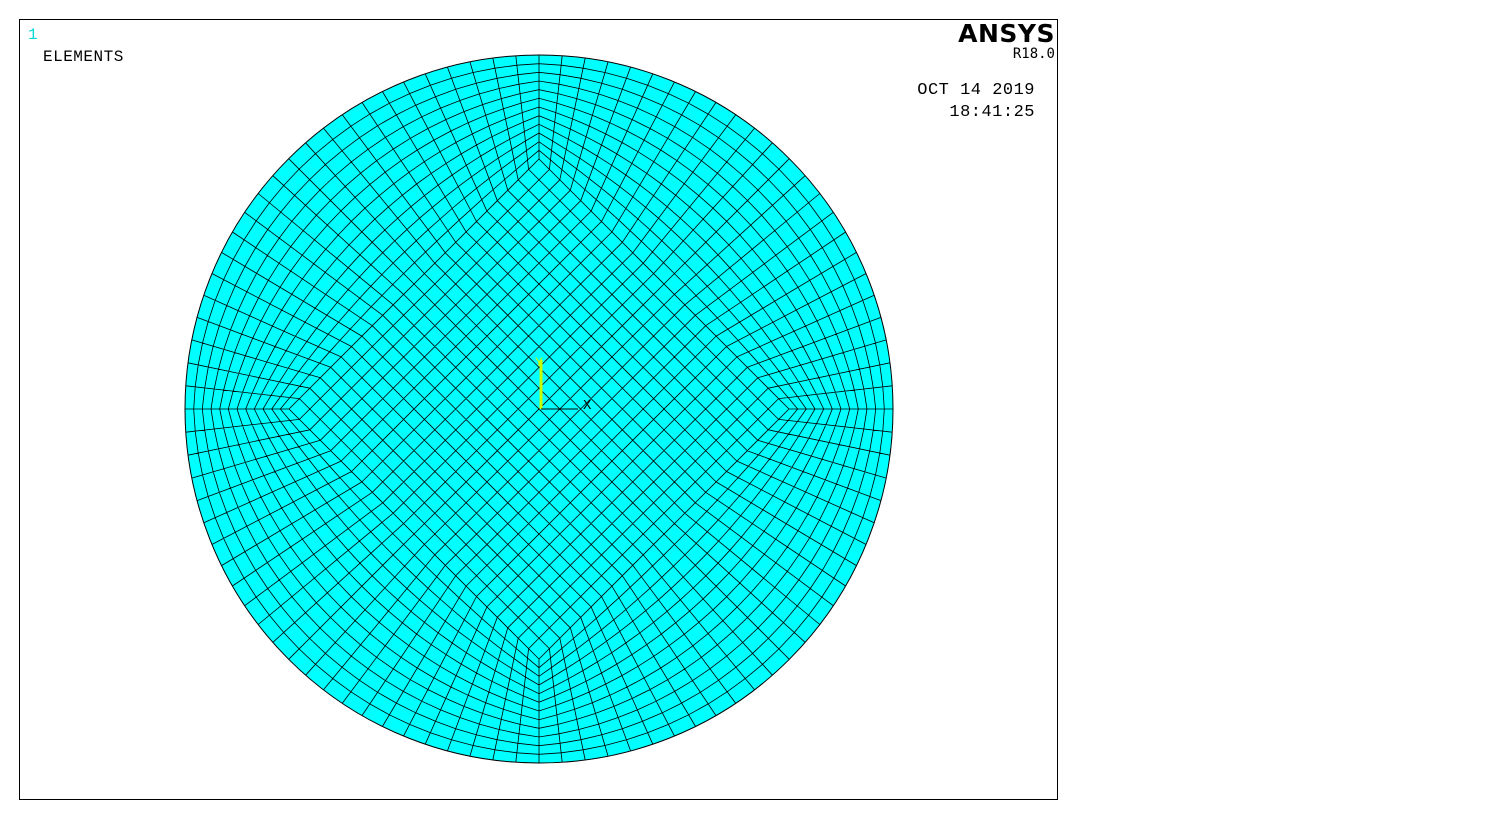 The width and height of the screenshot is (1488, 820). I want to click on triad-y-label: Y, so click(539, 362).